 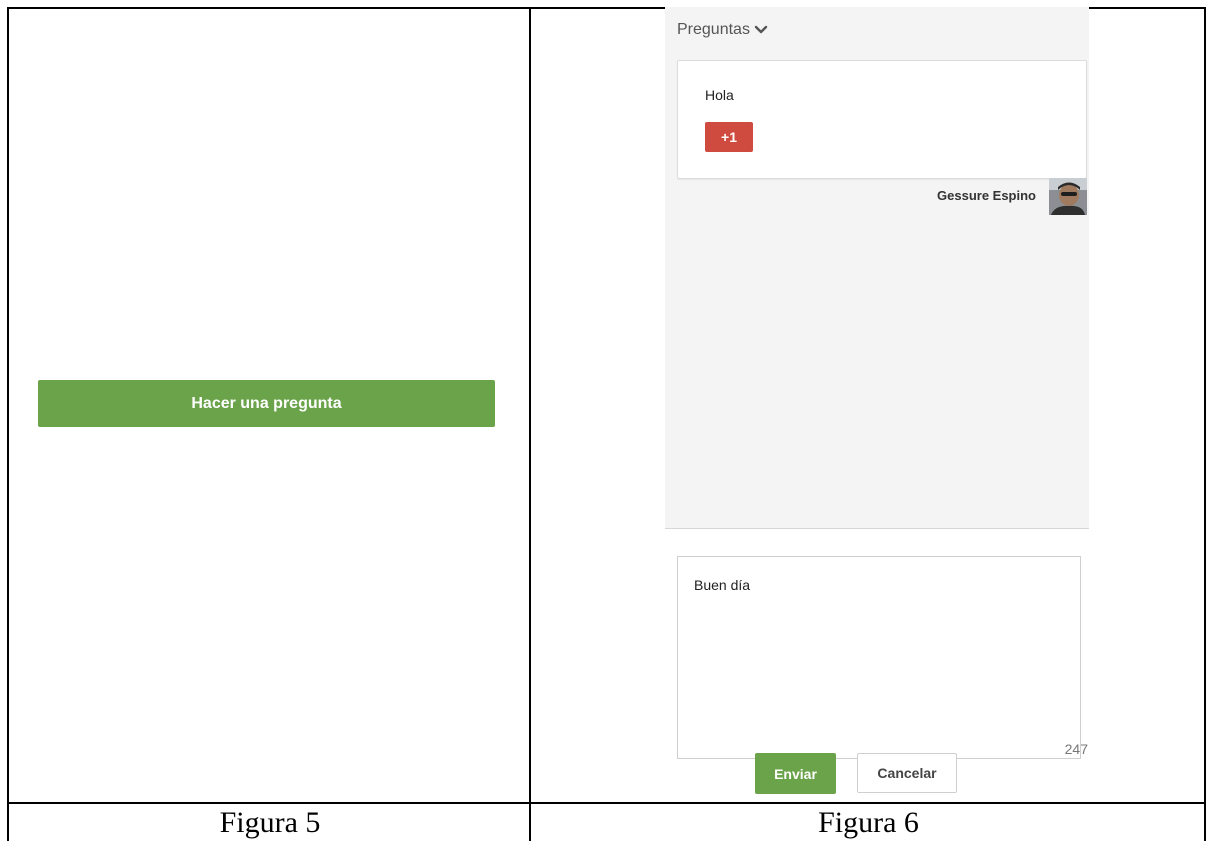 What do you see at coordinates (719, 95) in the screenshot?
I see `question-text: Hola` at bounding box center [719, 95].